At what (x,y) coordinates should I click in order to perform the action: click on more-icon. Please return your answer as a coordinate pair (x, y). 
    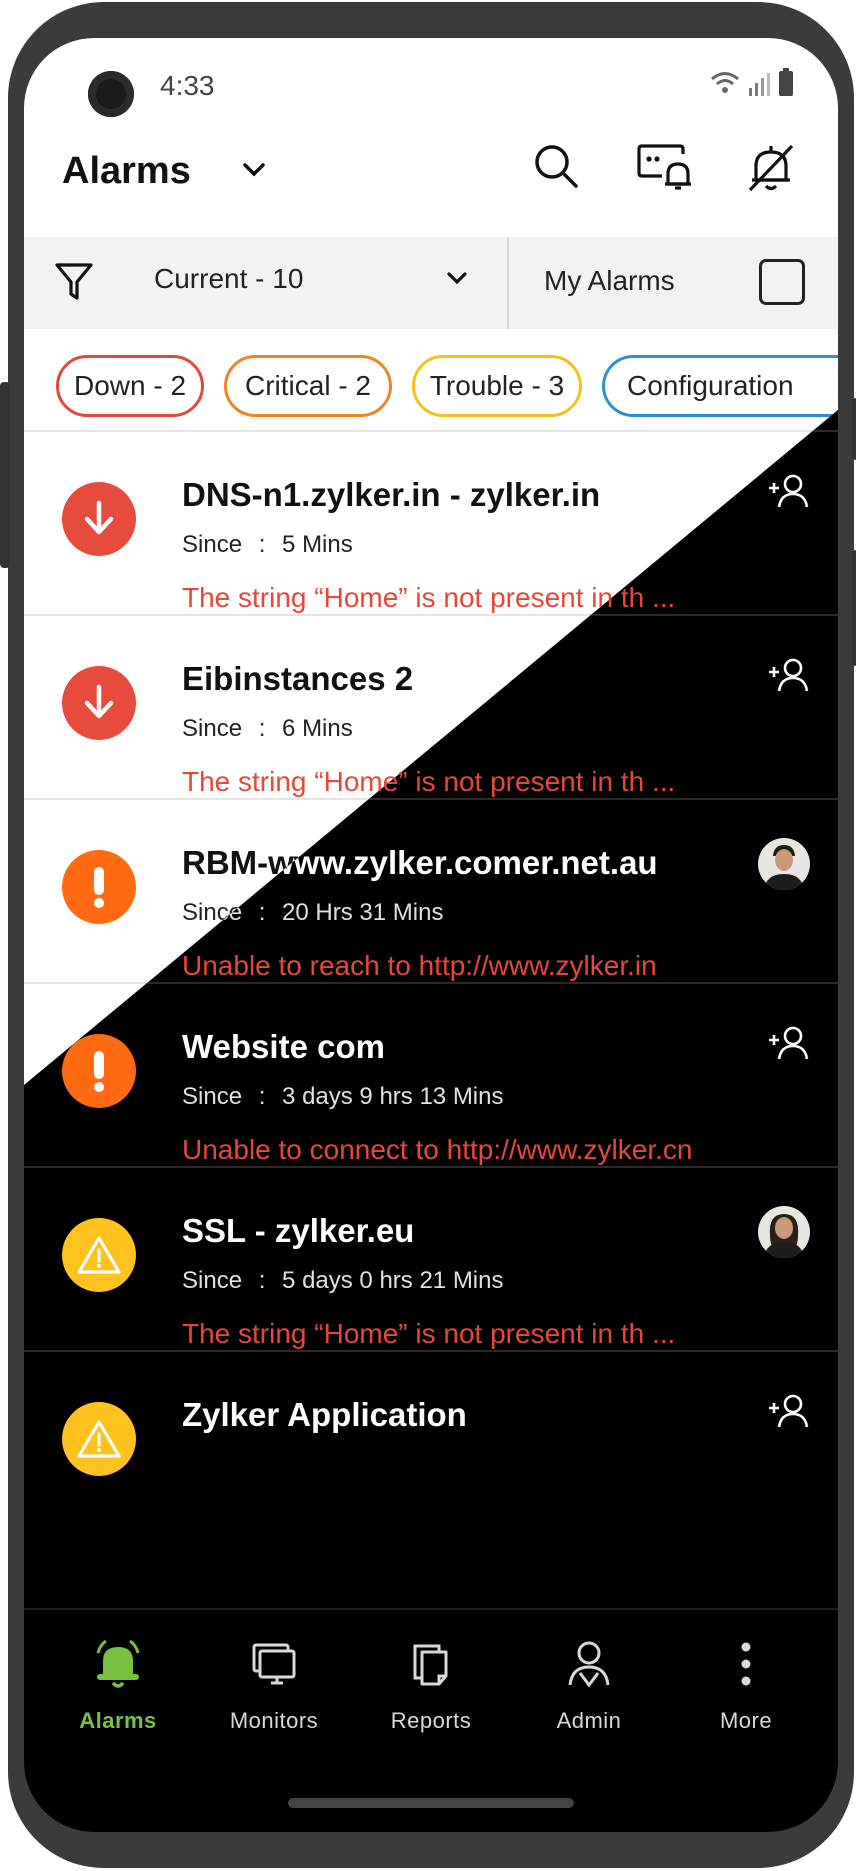
    Looking at the image, I should click on (746, 1664).